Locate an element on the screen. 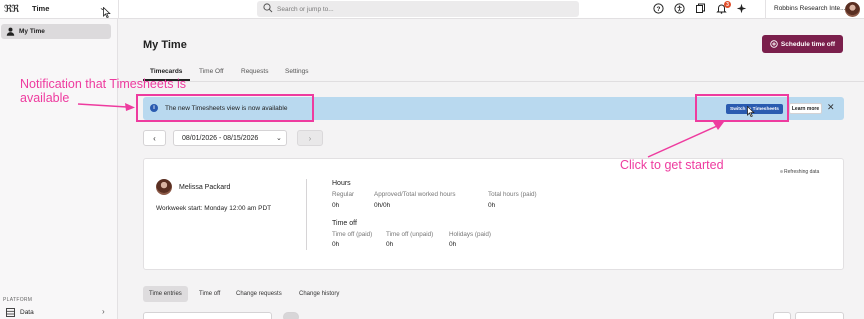 The width and height of the screenshot is (864, 319). tab-change-requests: Change requests is located at coordinates (259, 294).